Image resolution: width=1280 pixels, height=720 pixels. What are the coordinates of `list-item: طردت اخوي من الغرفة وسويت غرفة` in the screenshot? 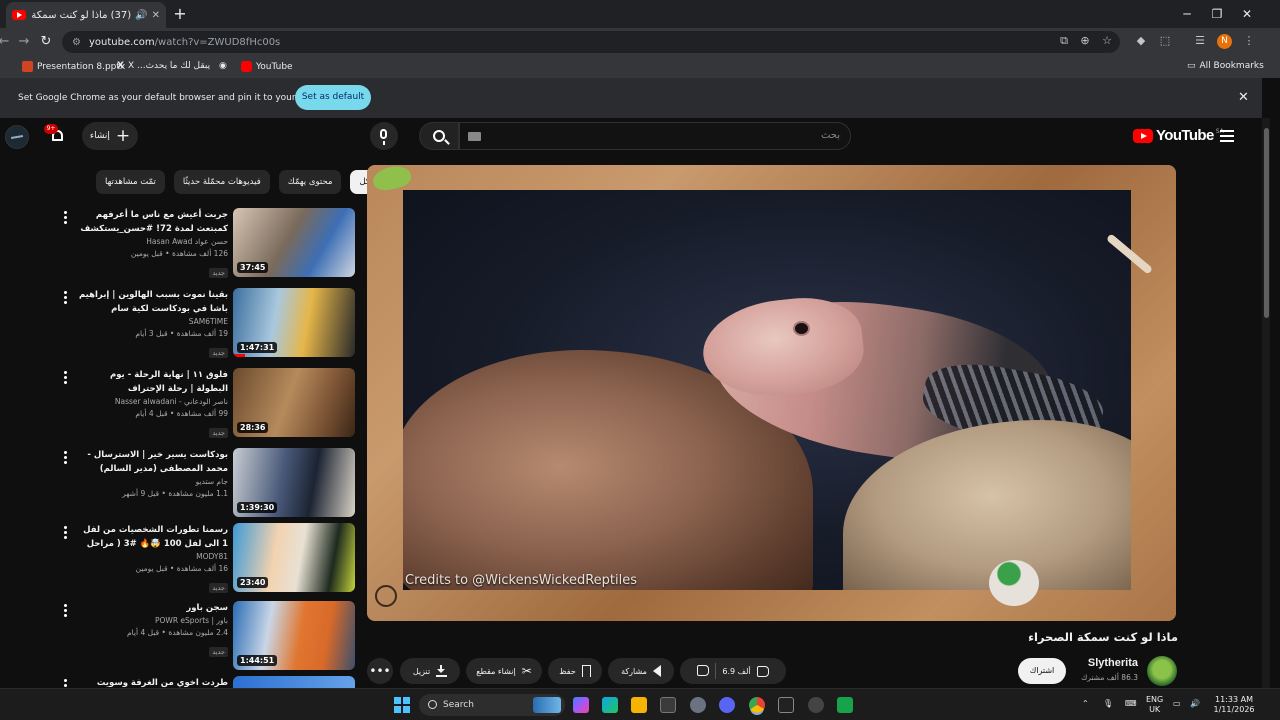 It's located at (209, 681).